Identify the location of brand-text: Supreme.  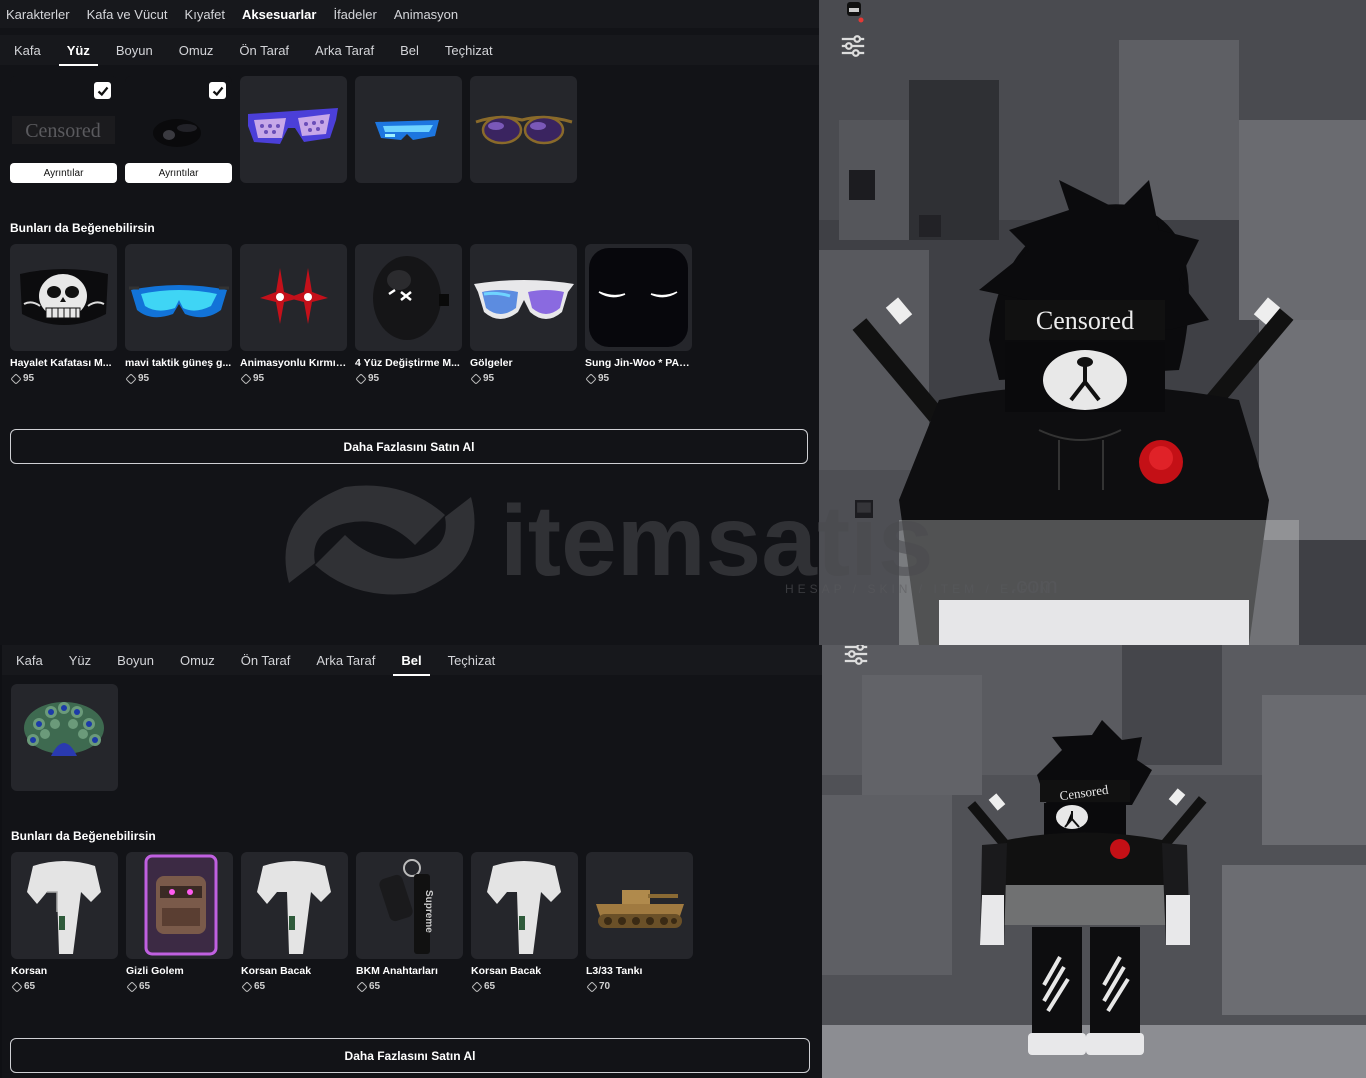
(428, 911).